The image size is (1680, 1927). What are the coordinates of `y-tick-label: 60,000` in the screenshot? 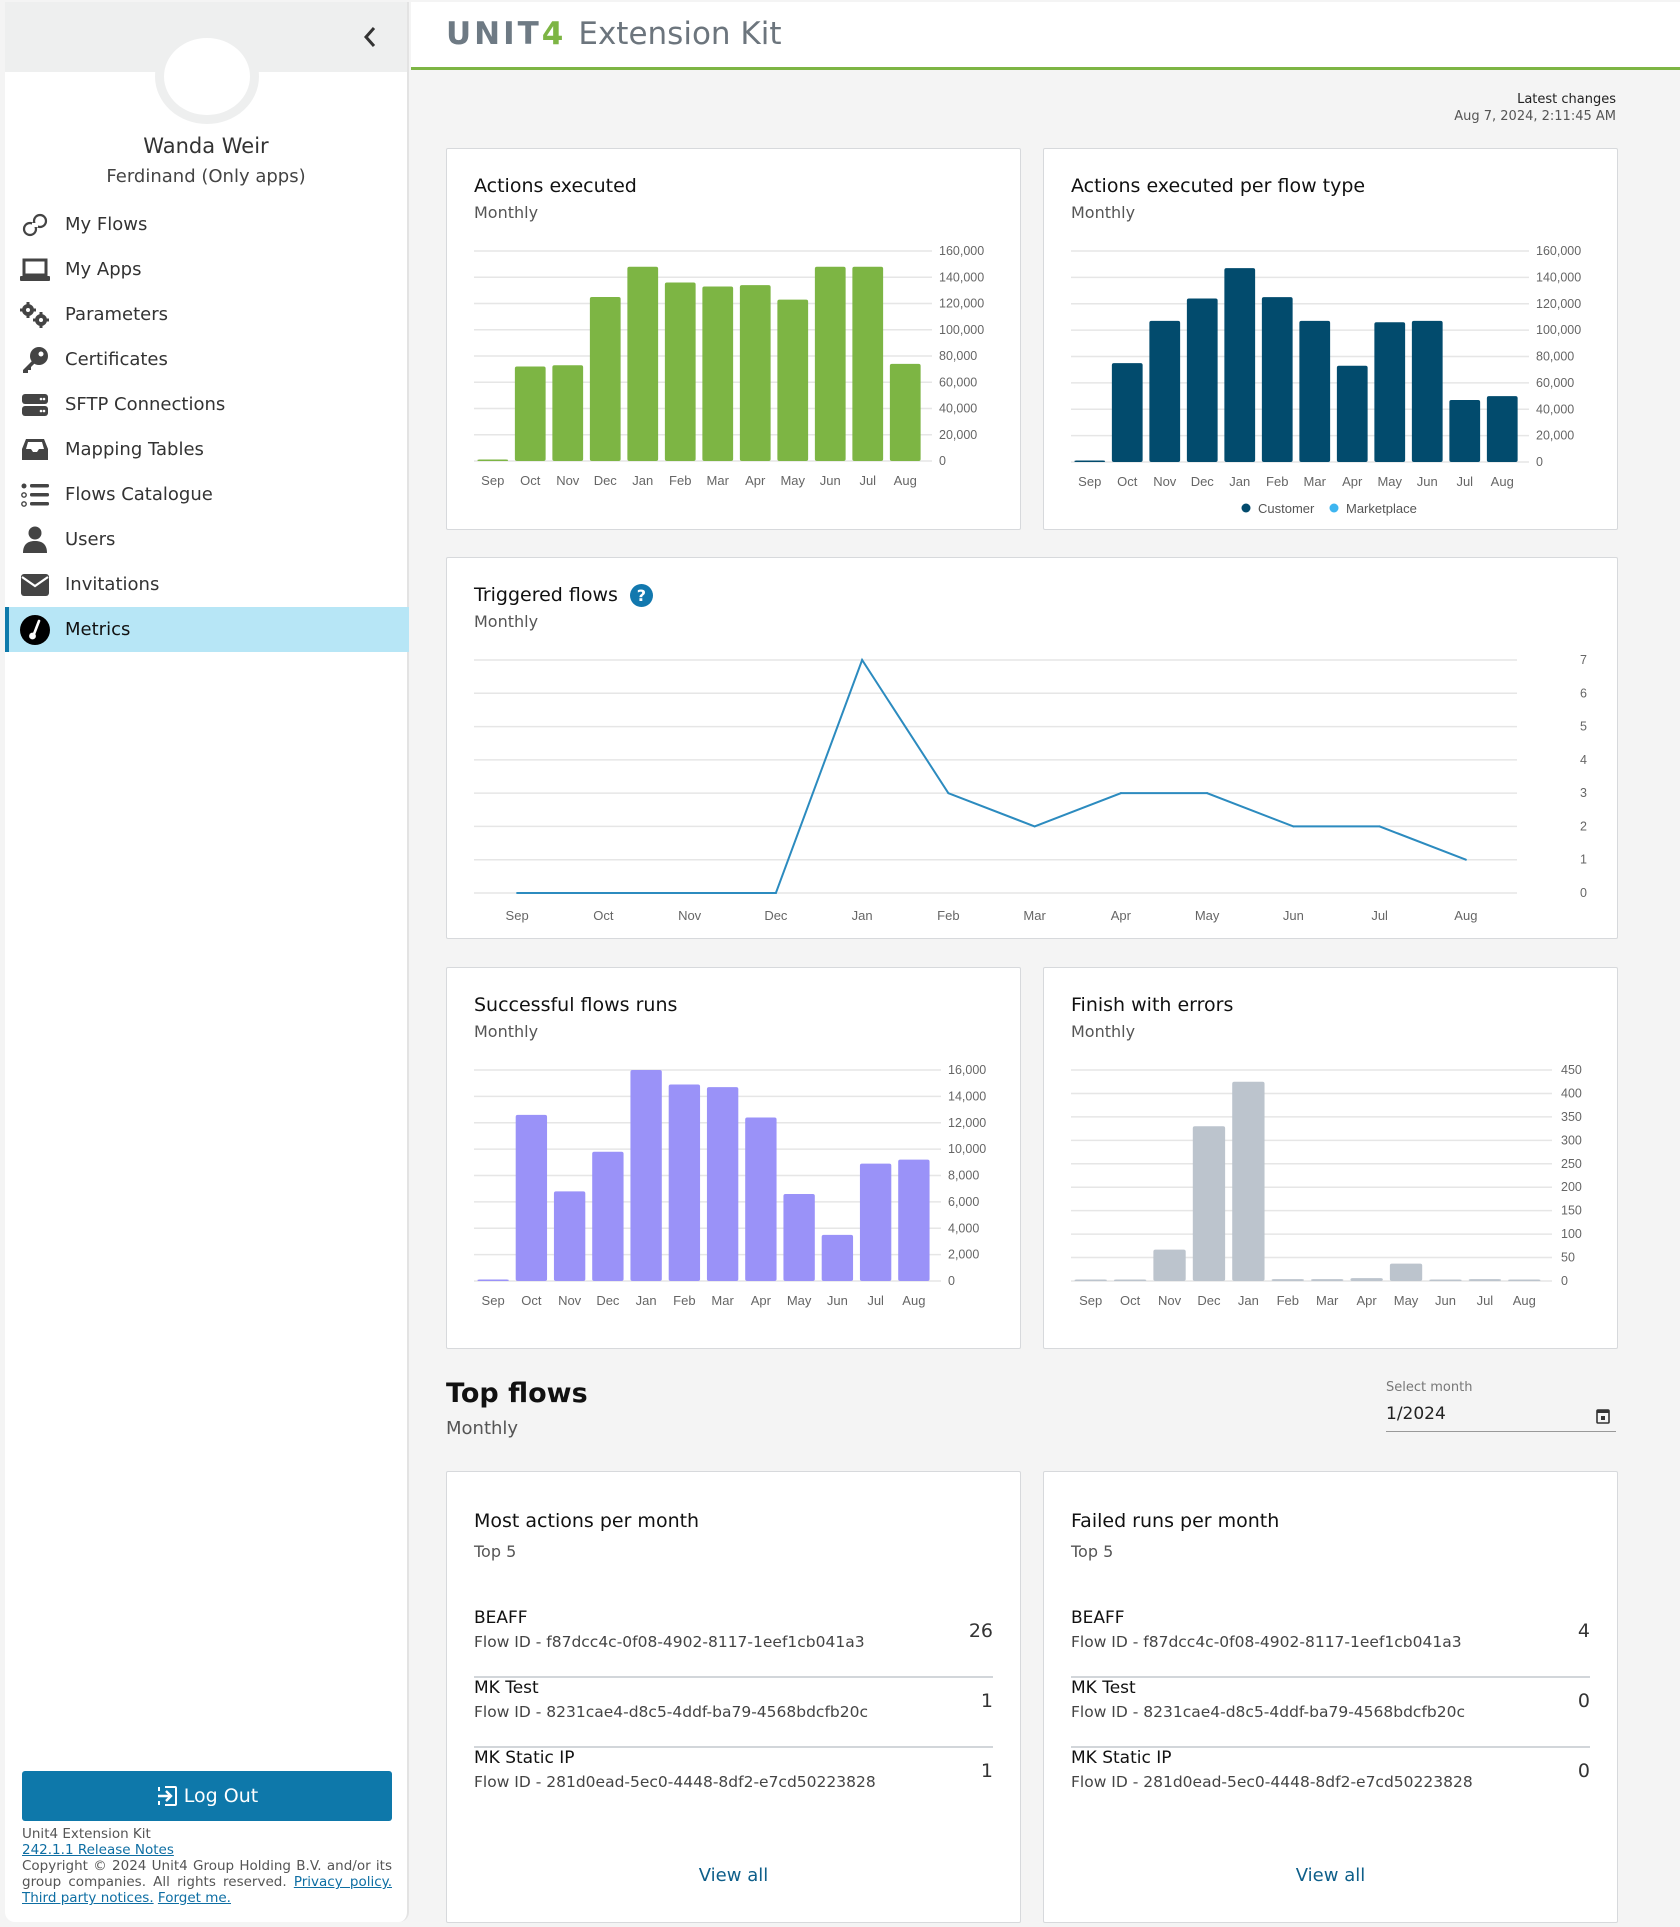 It's located at (1555, 383).